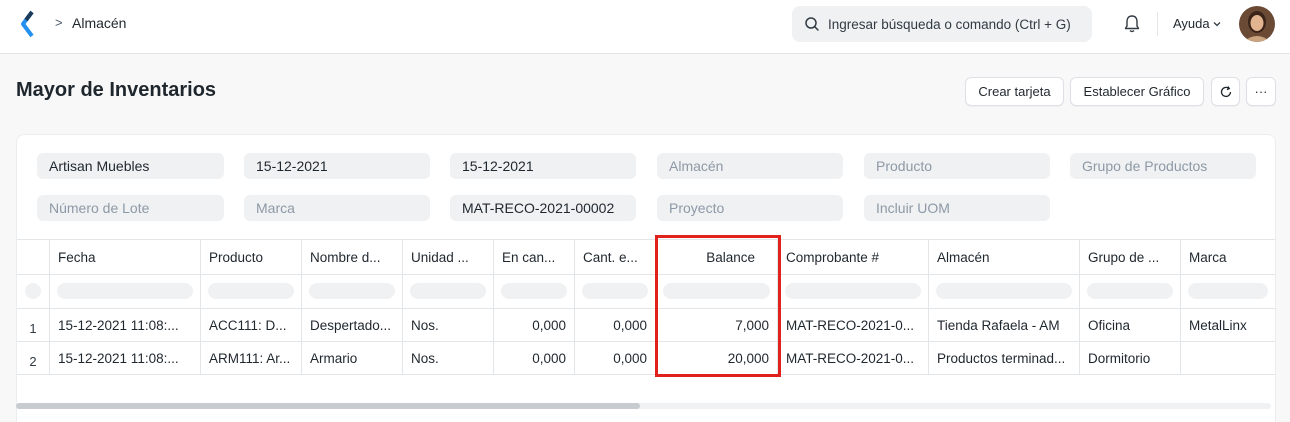  Describe the element at coordinates (717, 257) in the screenshot. I see `column-header-balance: Balance` at that location.